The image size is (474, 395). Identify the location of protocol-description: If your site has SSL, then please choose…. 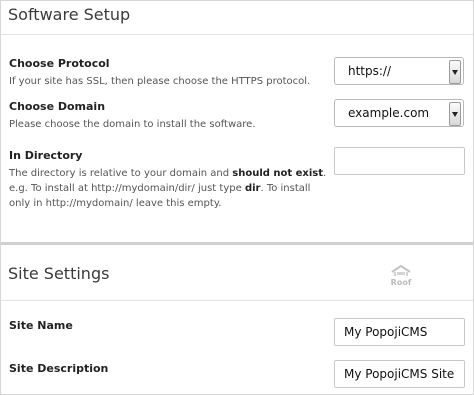
(160, 81).